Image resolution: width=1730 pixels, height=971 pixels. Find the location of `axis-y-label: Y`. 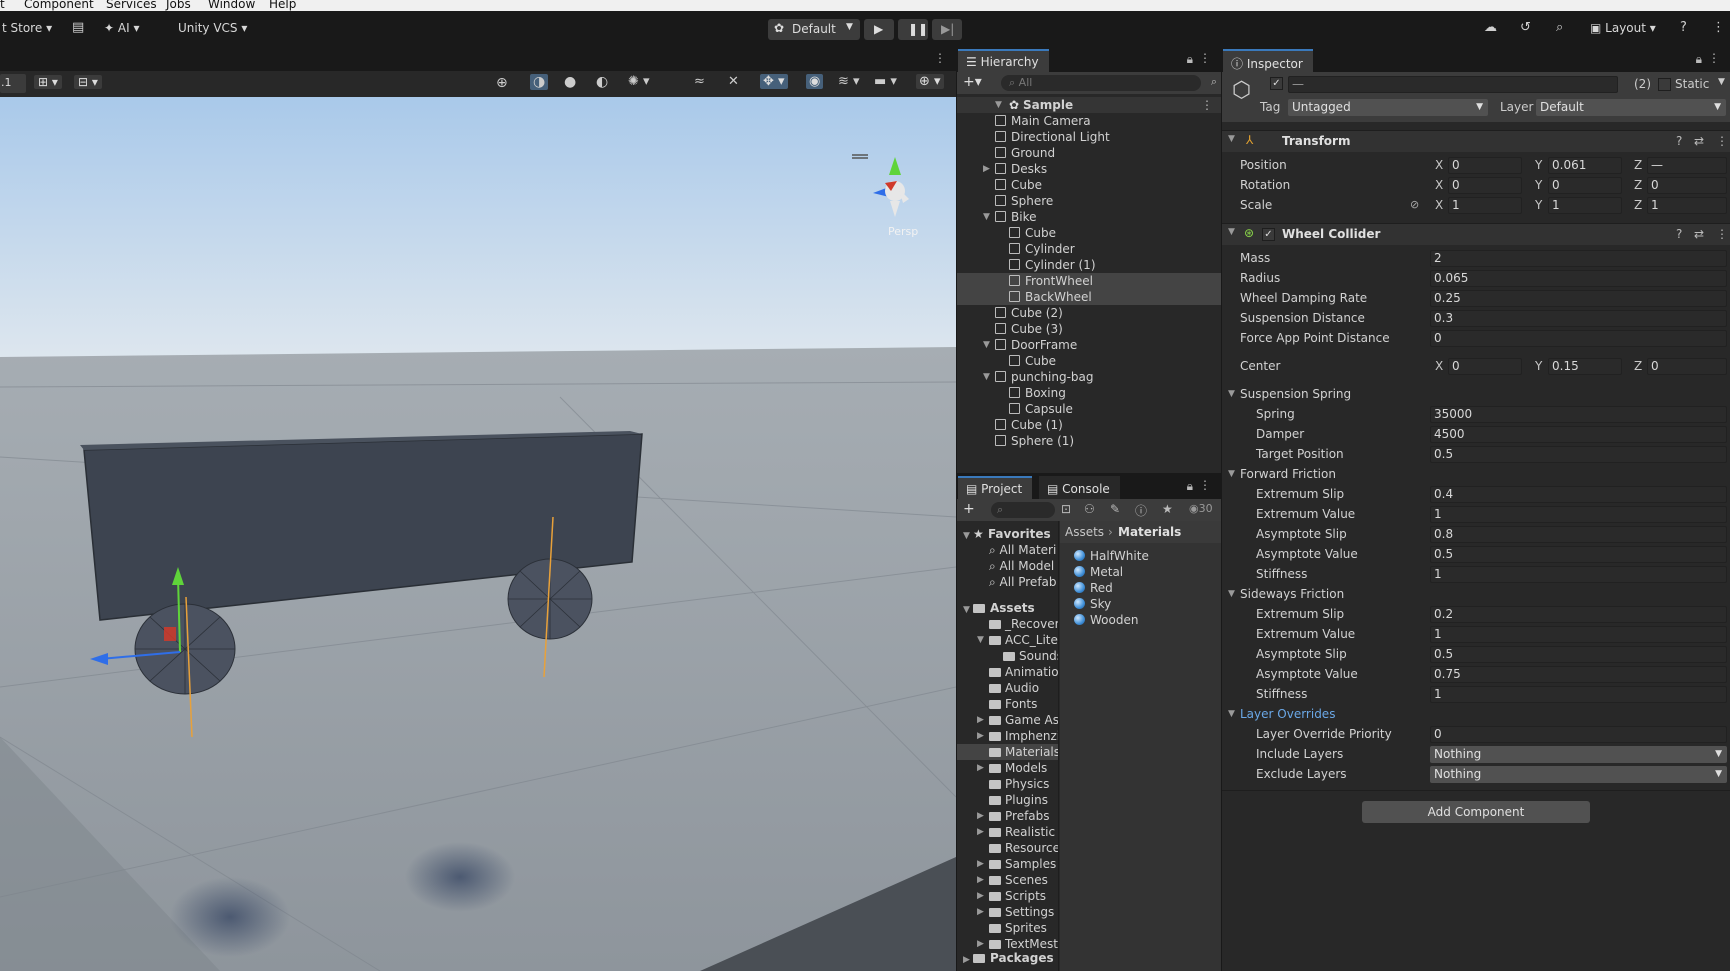

axis-y-label: Y is located at coordinates (1538, 165).